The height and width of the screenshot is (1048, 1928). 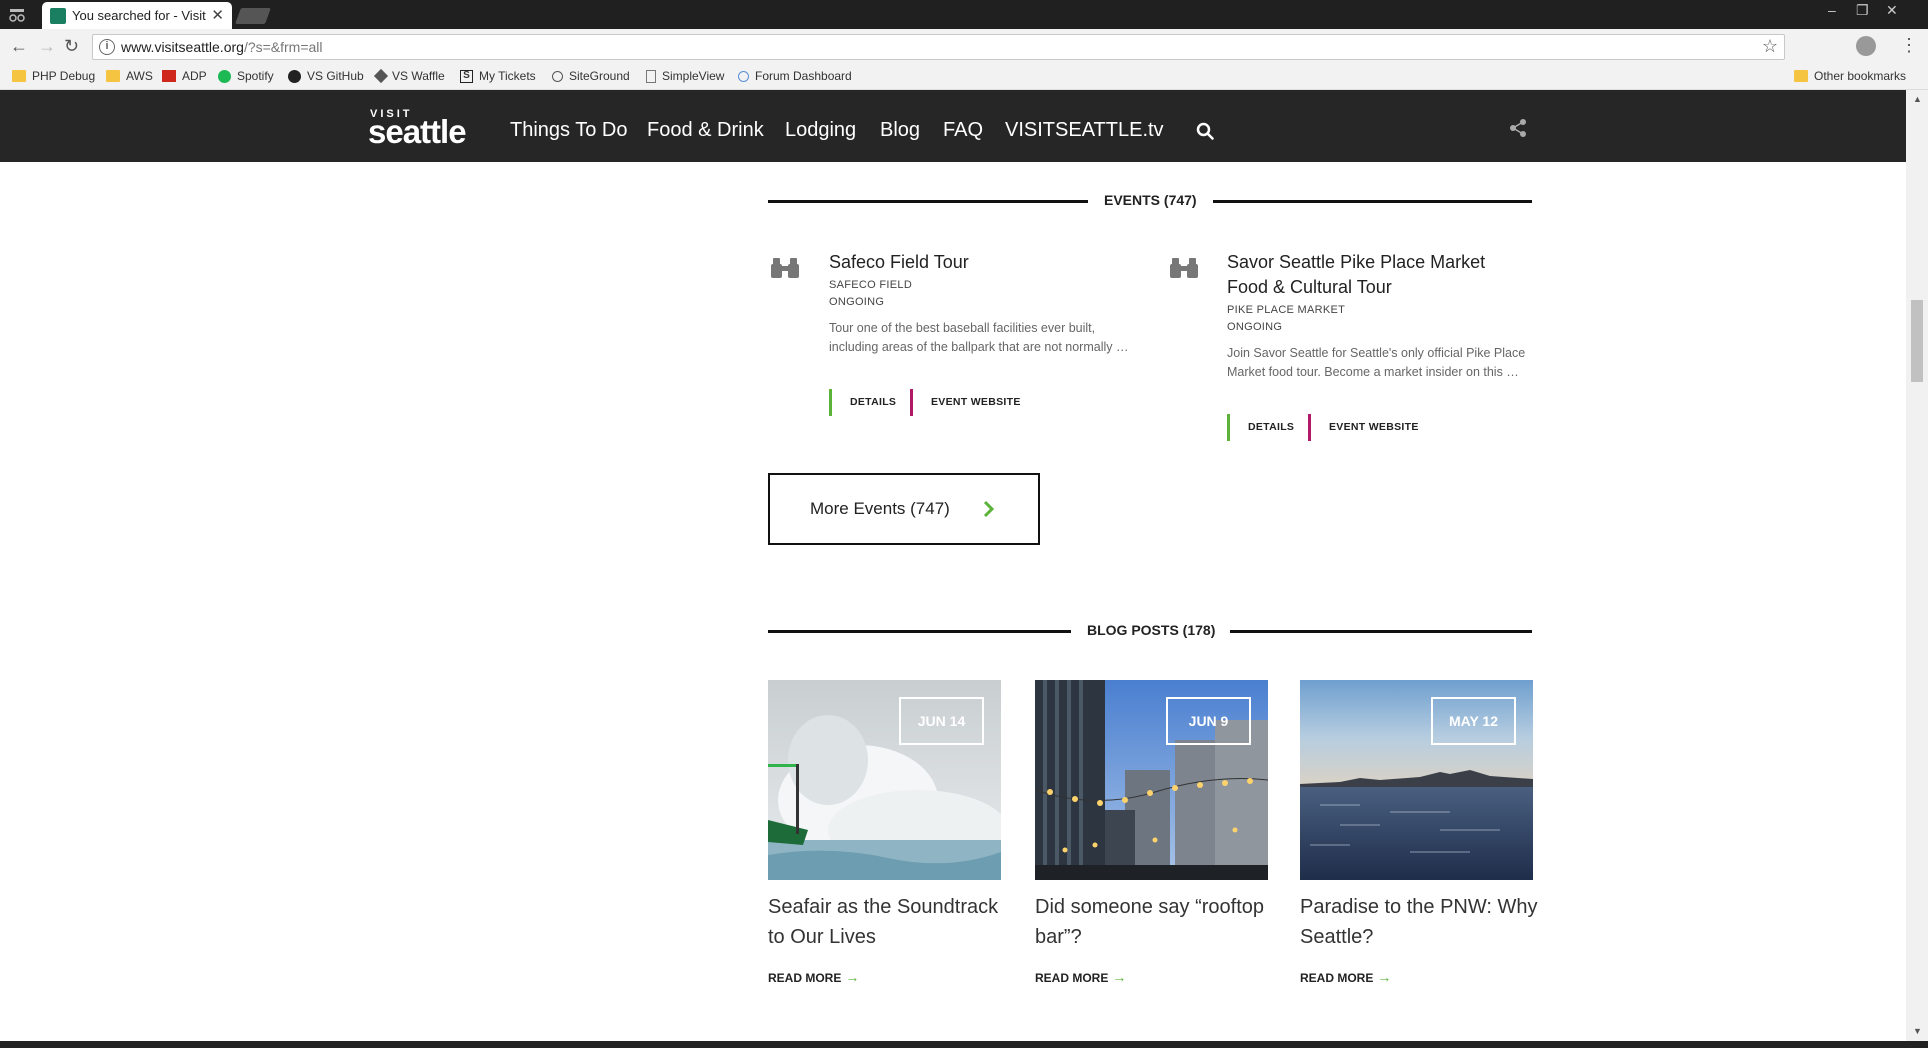 I want to click on nav-blog: Blog, so click(x=900, y=130).